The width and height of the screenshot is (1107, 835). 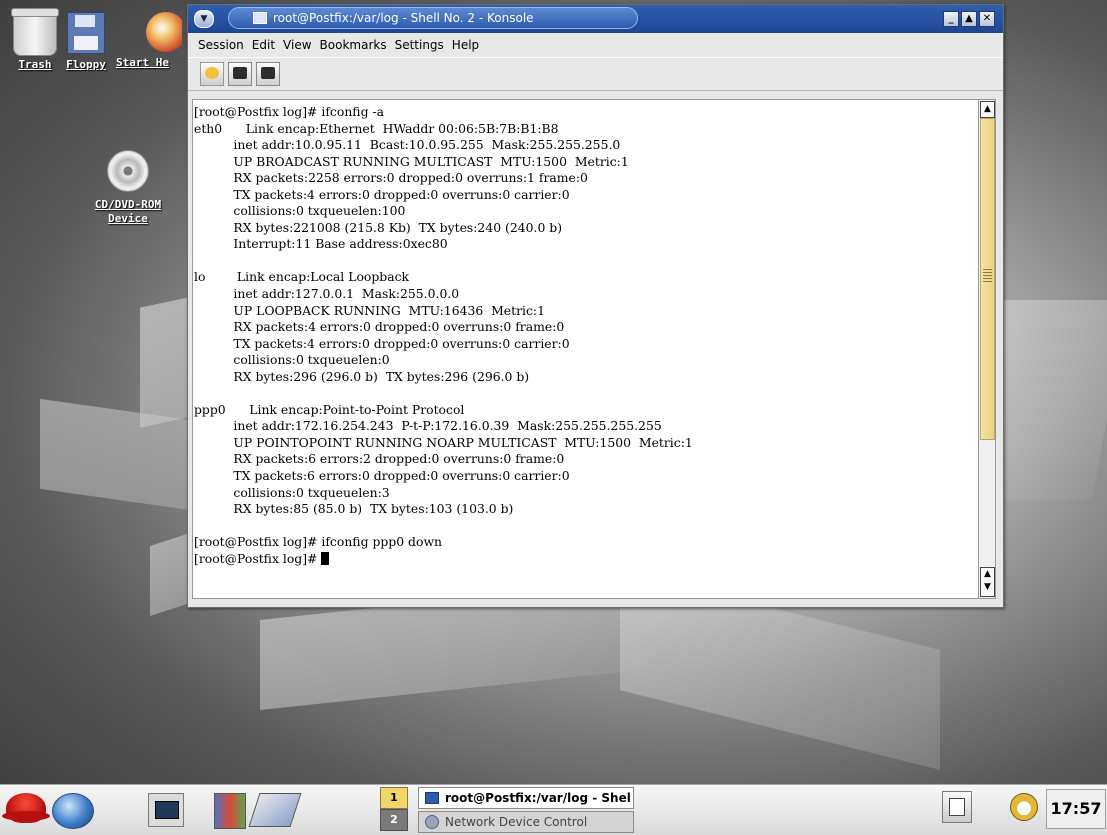 I want to click on menu-help: Help, so click(x=465, y=45).